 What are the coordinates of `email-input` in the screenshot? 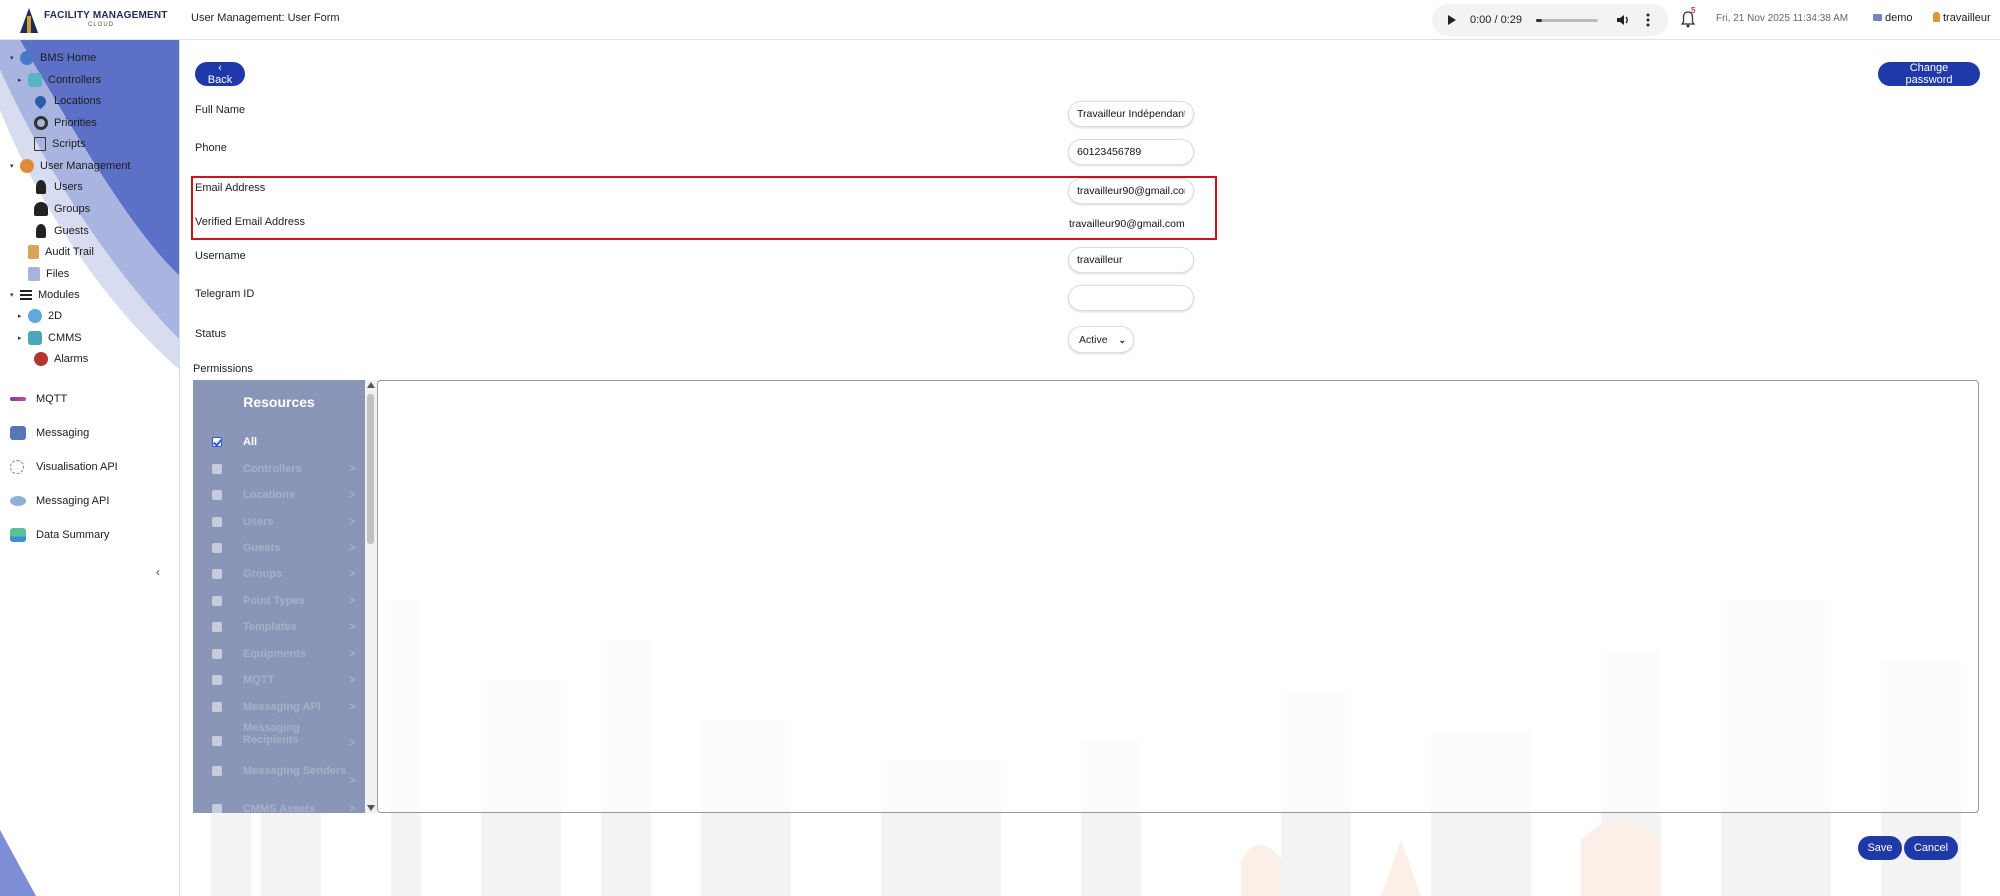 It's located at (1131, 191).